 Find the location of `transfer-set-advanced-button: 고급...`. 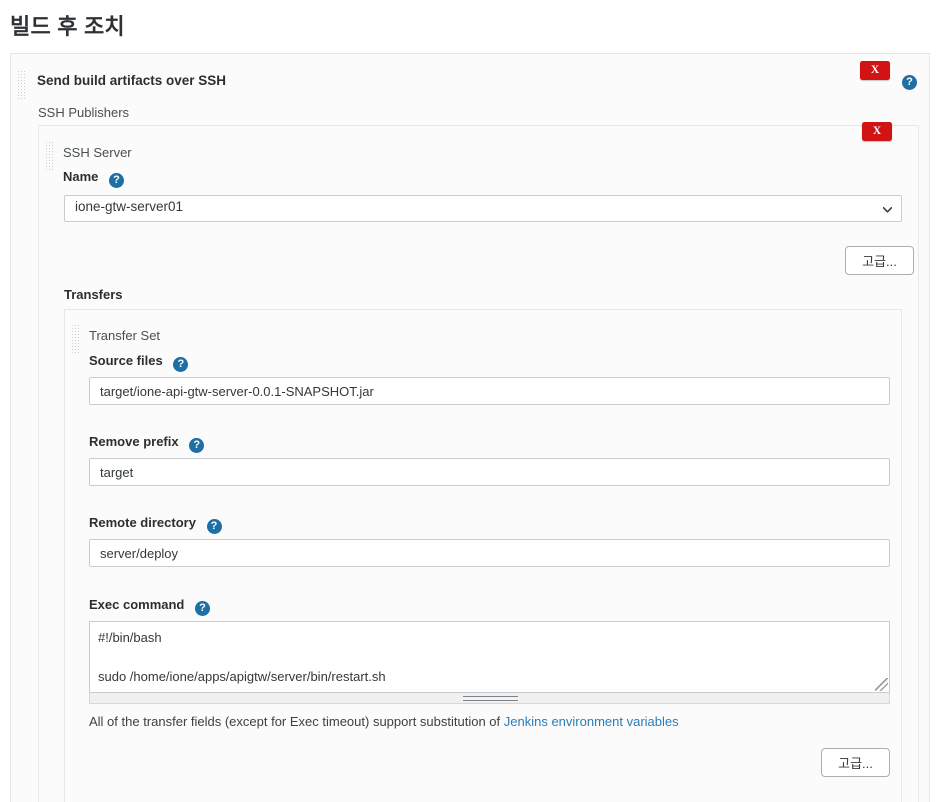

transfer-set-advanced-button: 고급... is located at coordinates (855, 762).